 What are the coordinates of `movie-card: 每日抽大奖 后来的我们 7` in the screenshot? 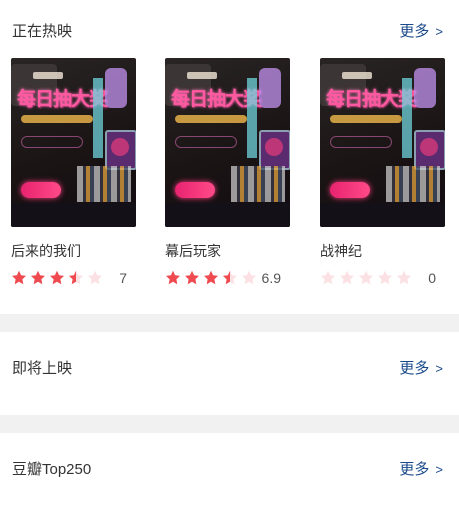 It's located at (74, 173).